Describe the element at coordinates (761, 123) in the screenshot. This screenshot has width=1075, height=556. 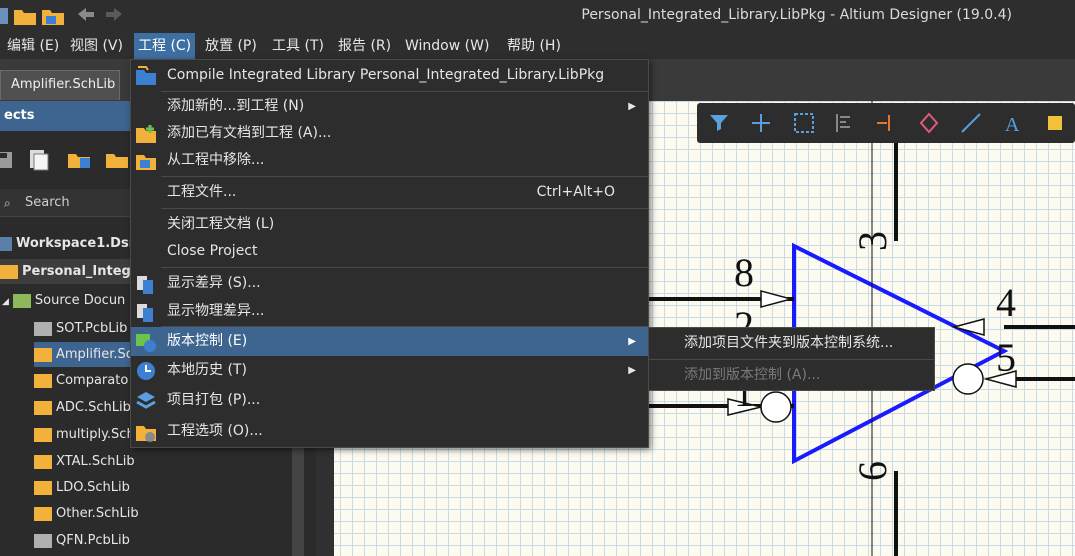
I see `crosshair-icon` at that location.